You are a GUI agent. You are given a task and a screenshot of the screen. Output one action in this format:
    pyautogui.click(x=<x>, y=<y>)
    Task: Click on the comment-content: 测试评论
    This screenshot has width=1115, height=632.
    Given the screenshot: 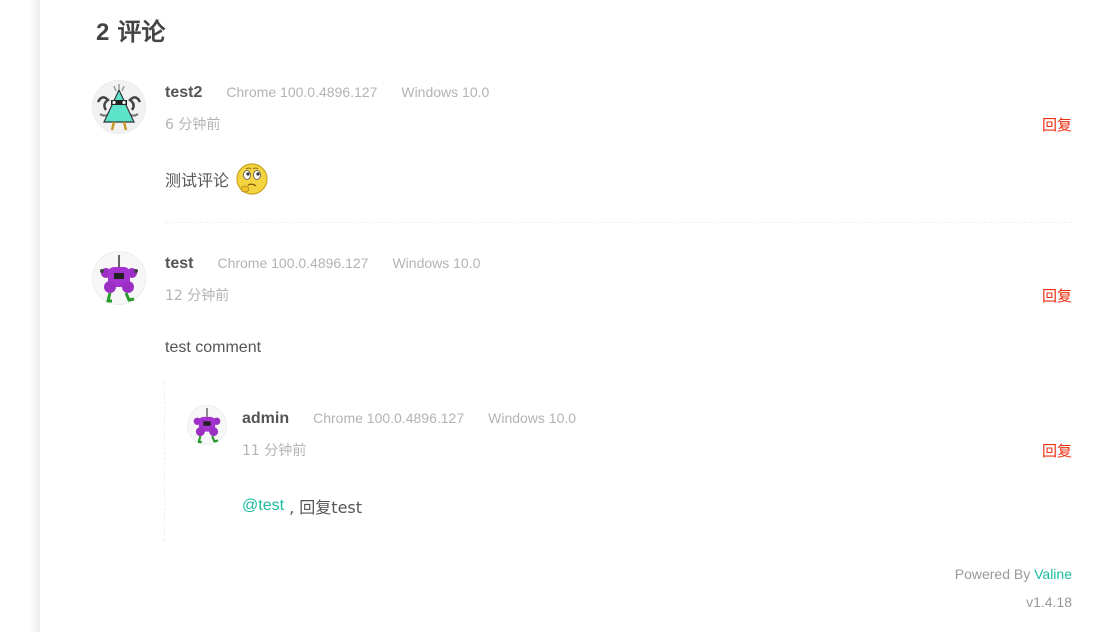 What is the action you would take?
    pyautogui.click(x=217, y=179)
    